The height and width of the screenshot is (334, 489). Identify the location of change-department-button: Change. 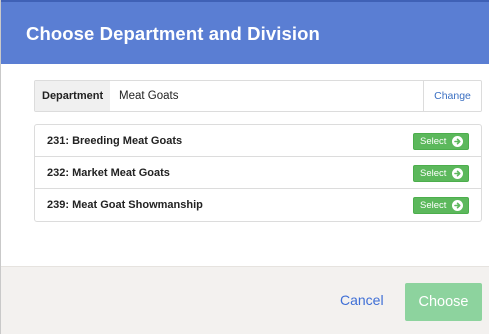
(452, 96).